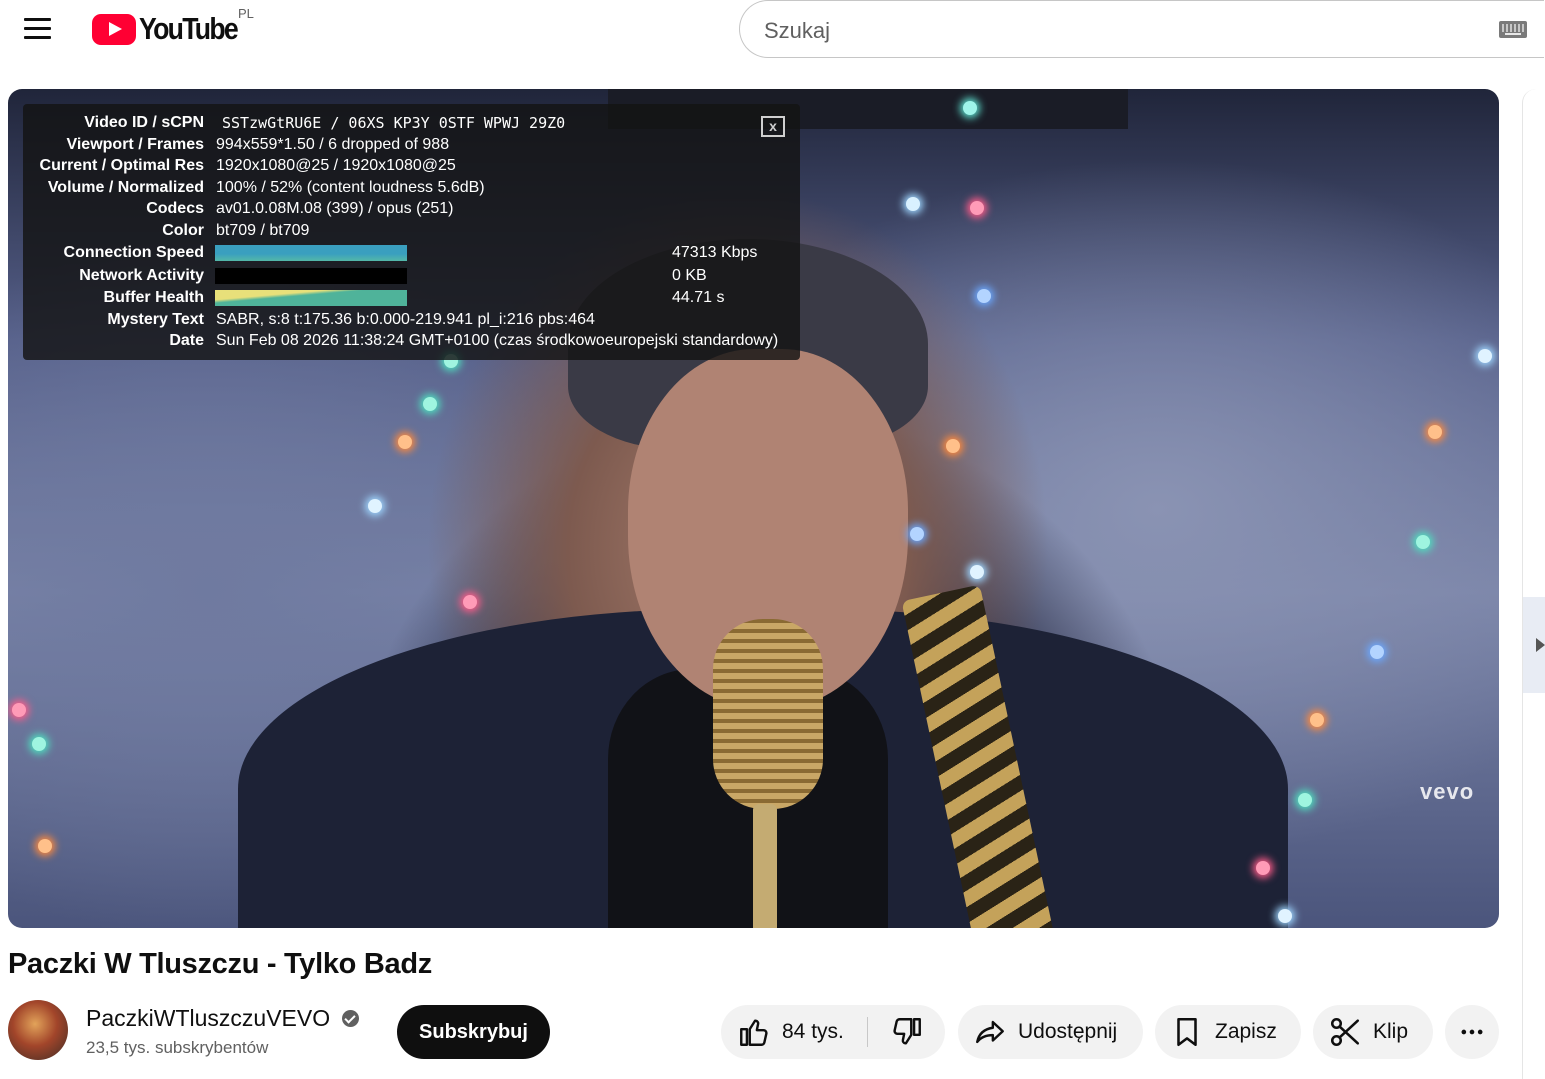 The width and height of the screenshot is (1545, 1079). I want to click on stats-row-connection: Connection Speed, so click(113, 253).